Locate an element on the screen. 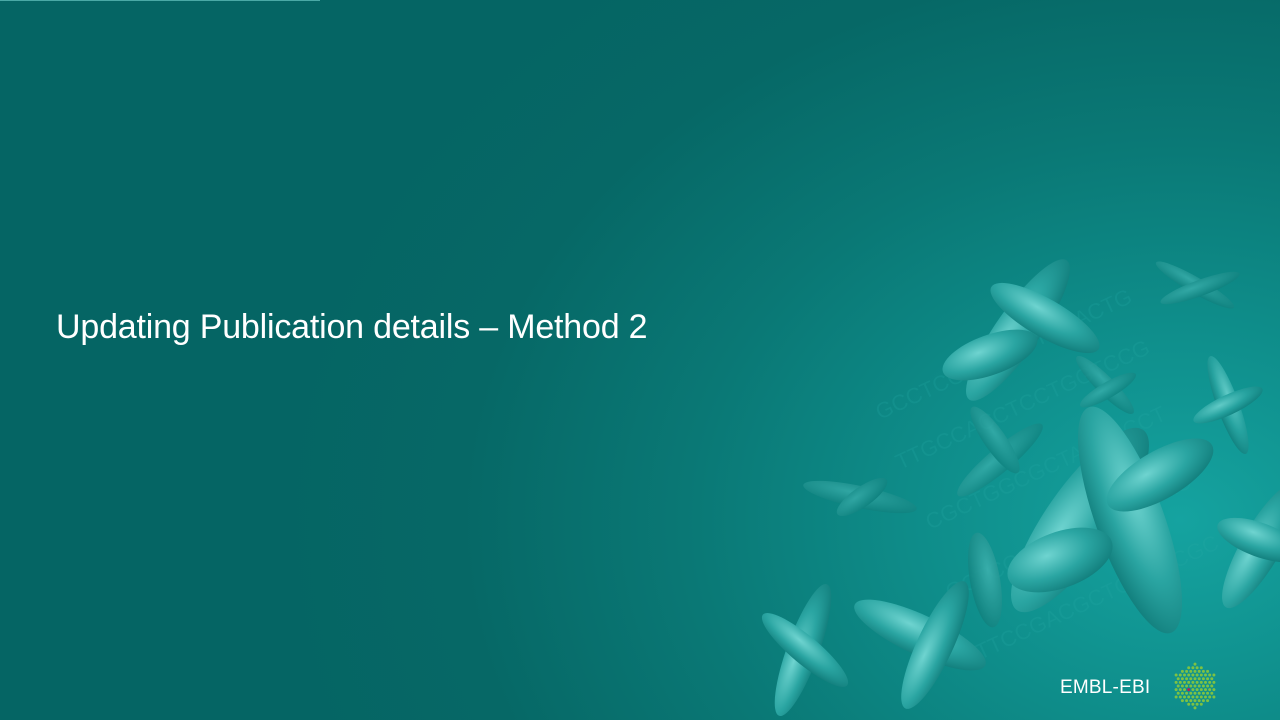 The width and height of the screenshot is (1280, 720). logo-highlight-dot is located at coordinates (1189, 690).